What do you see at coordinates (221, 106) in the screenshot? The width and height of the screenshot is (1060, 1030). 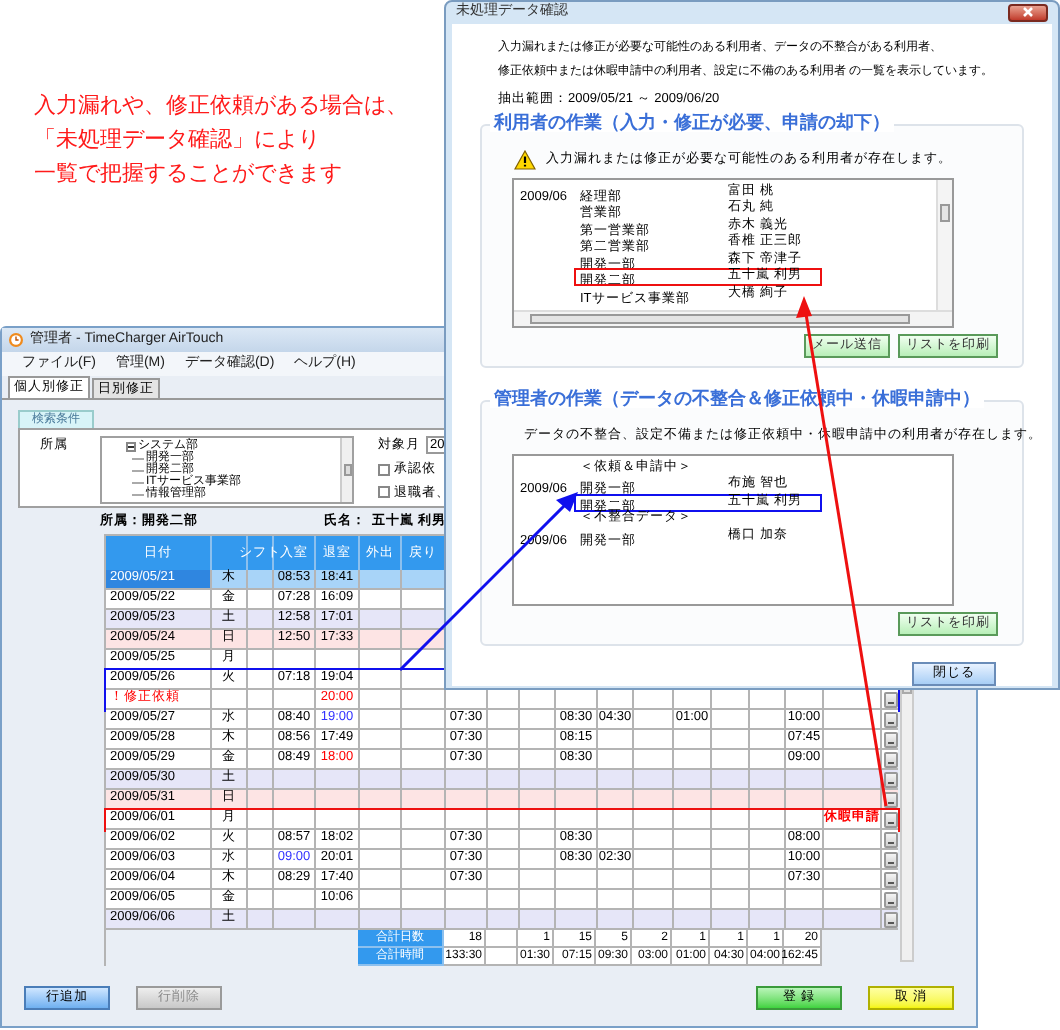 I see `annotation-text: 入力漏れや、修正依頼がある場合は、` at bounding box center [221, 106].